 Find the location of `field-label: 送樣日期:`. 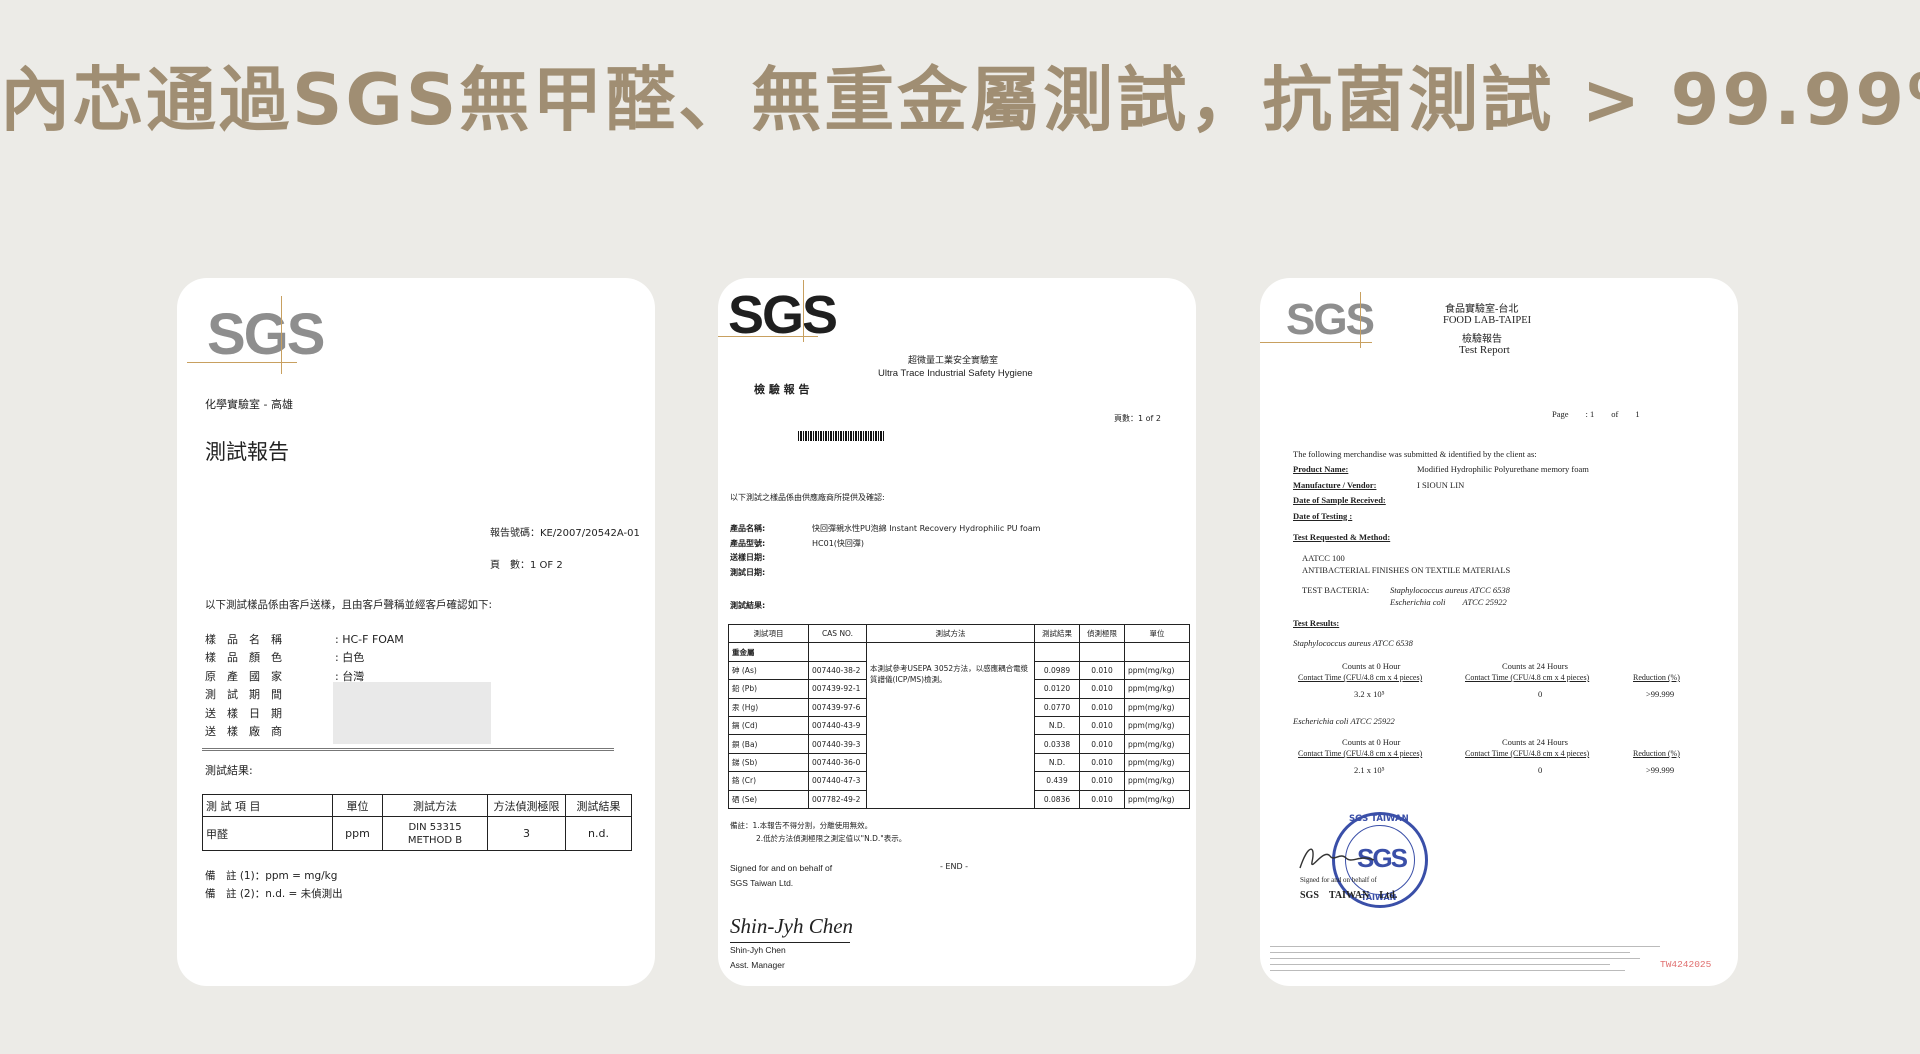

field-label: 送樣日期: is located at coordinates (748, 557).